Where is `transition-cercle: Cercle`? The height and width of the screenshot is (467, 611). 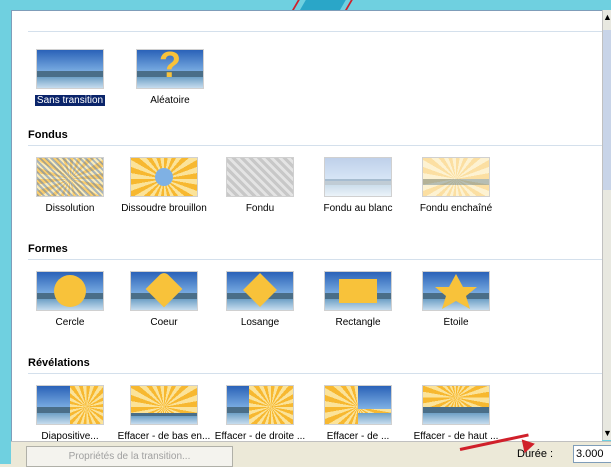
transition-cercle: Cercle is located at coordinates (70, 299).